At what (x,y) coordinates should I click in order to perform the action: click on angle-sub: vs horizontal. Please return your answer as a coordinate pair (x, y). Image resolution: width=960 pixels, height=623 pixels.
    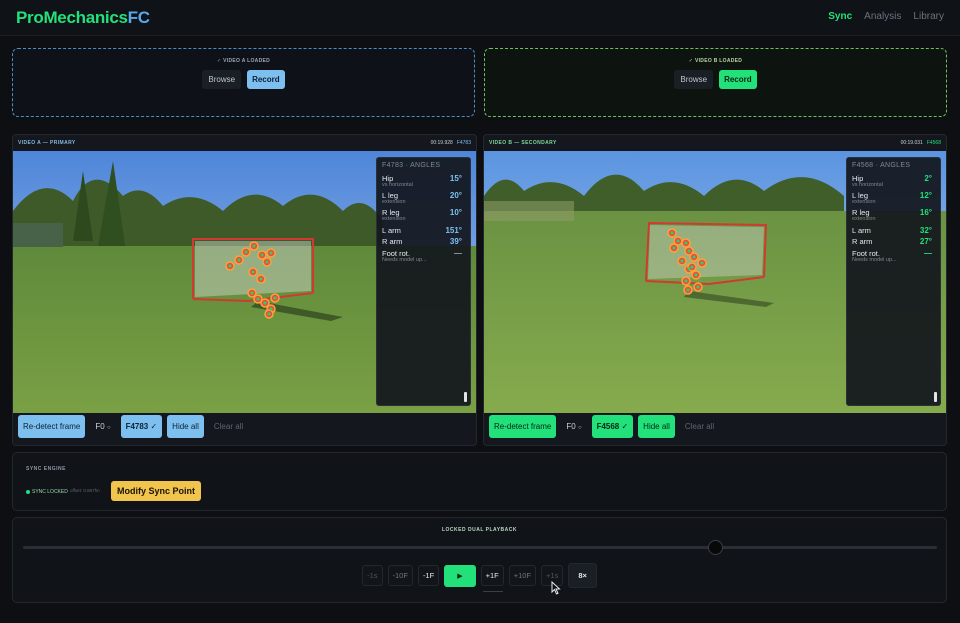
    Looking at the image, I should click on (397, 185).